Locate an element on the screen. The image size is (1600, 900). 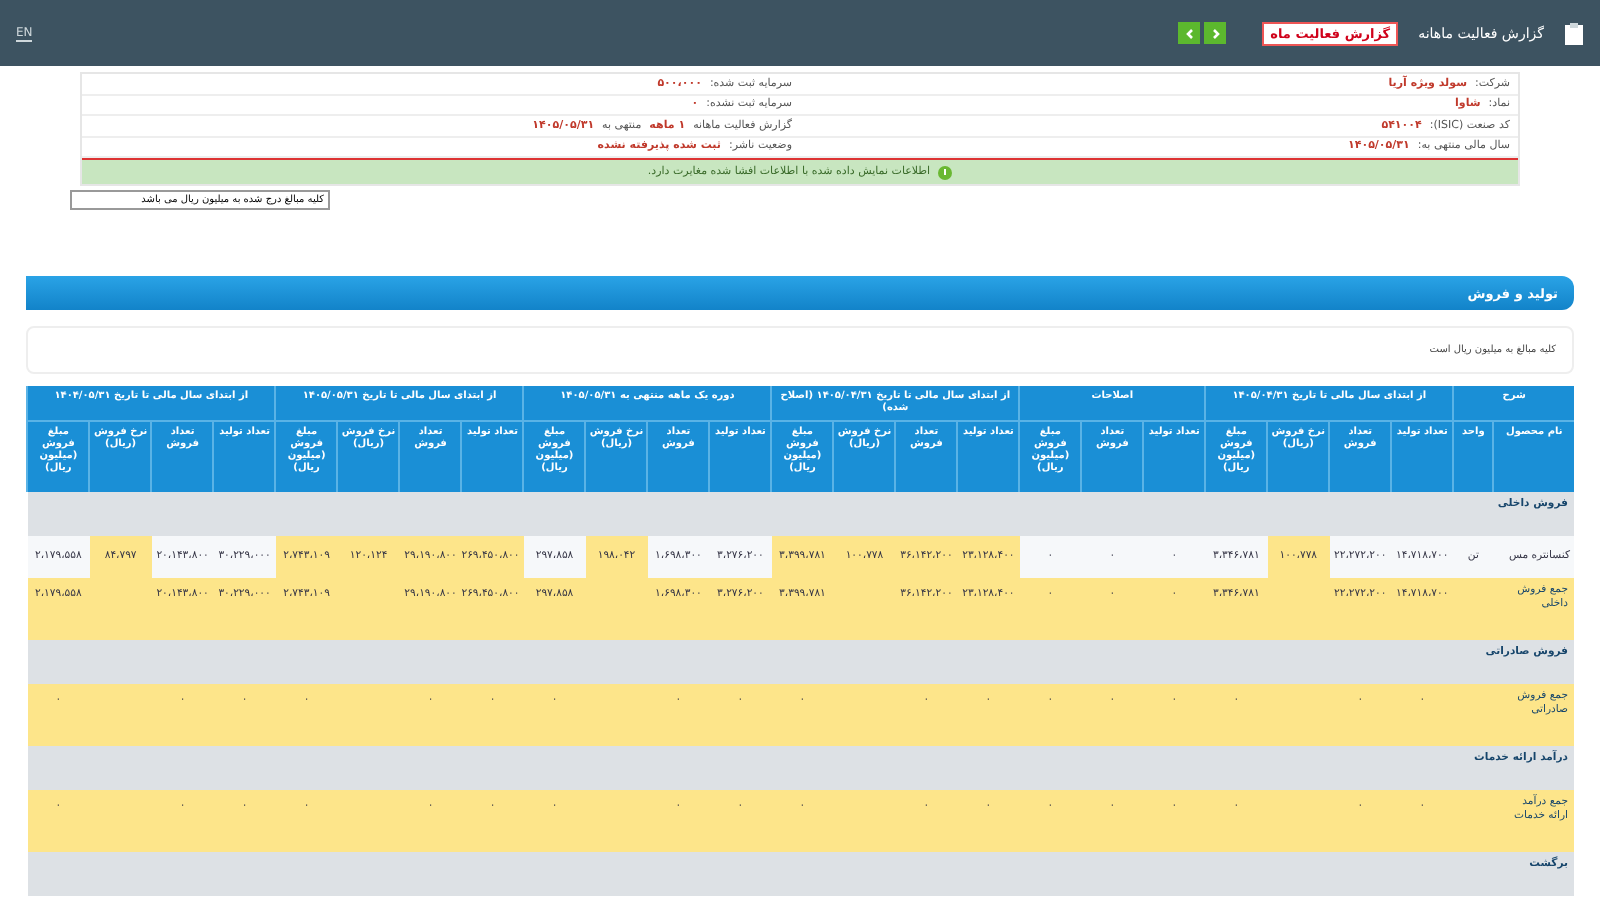
chevron-right-icon is located at coordinates (1215, 33).